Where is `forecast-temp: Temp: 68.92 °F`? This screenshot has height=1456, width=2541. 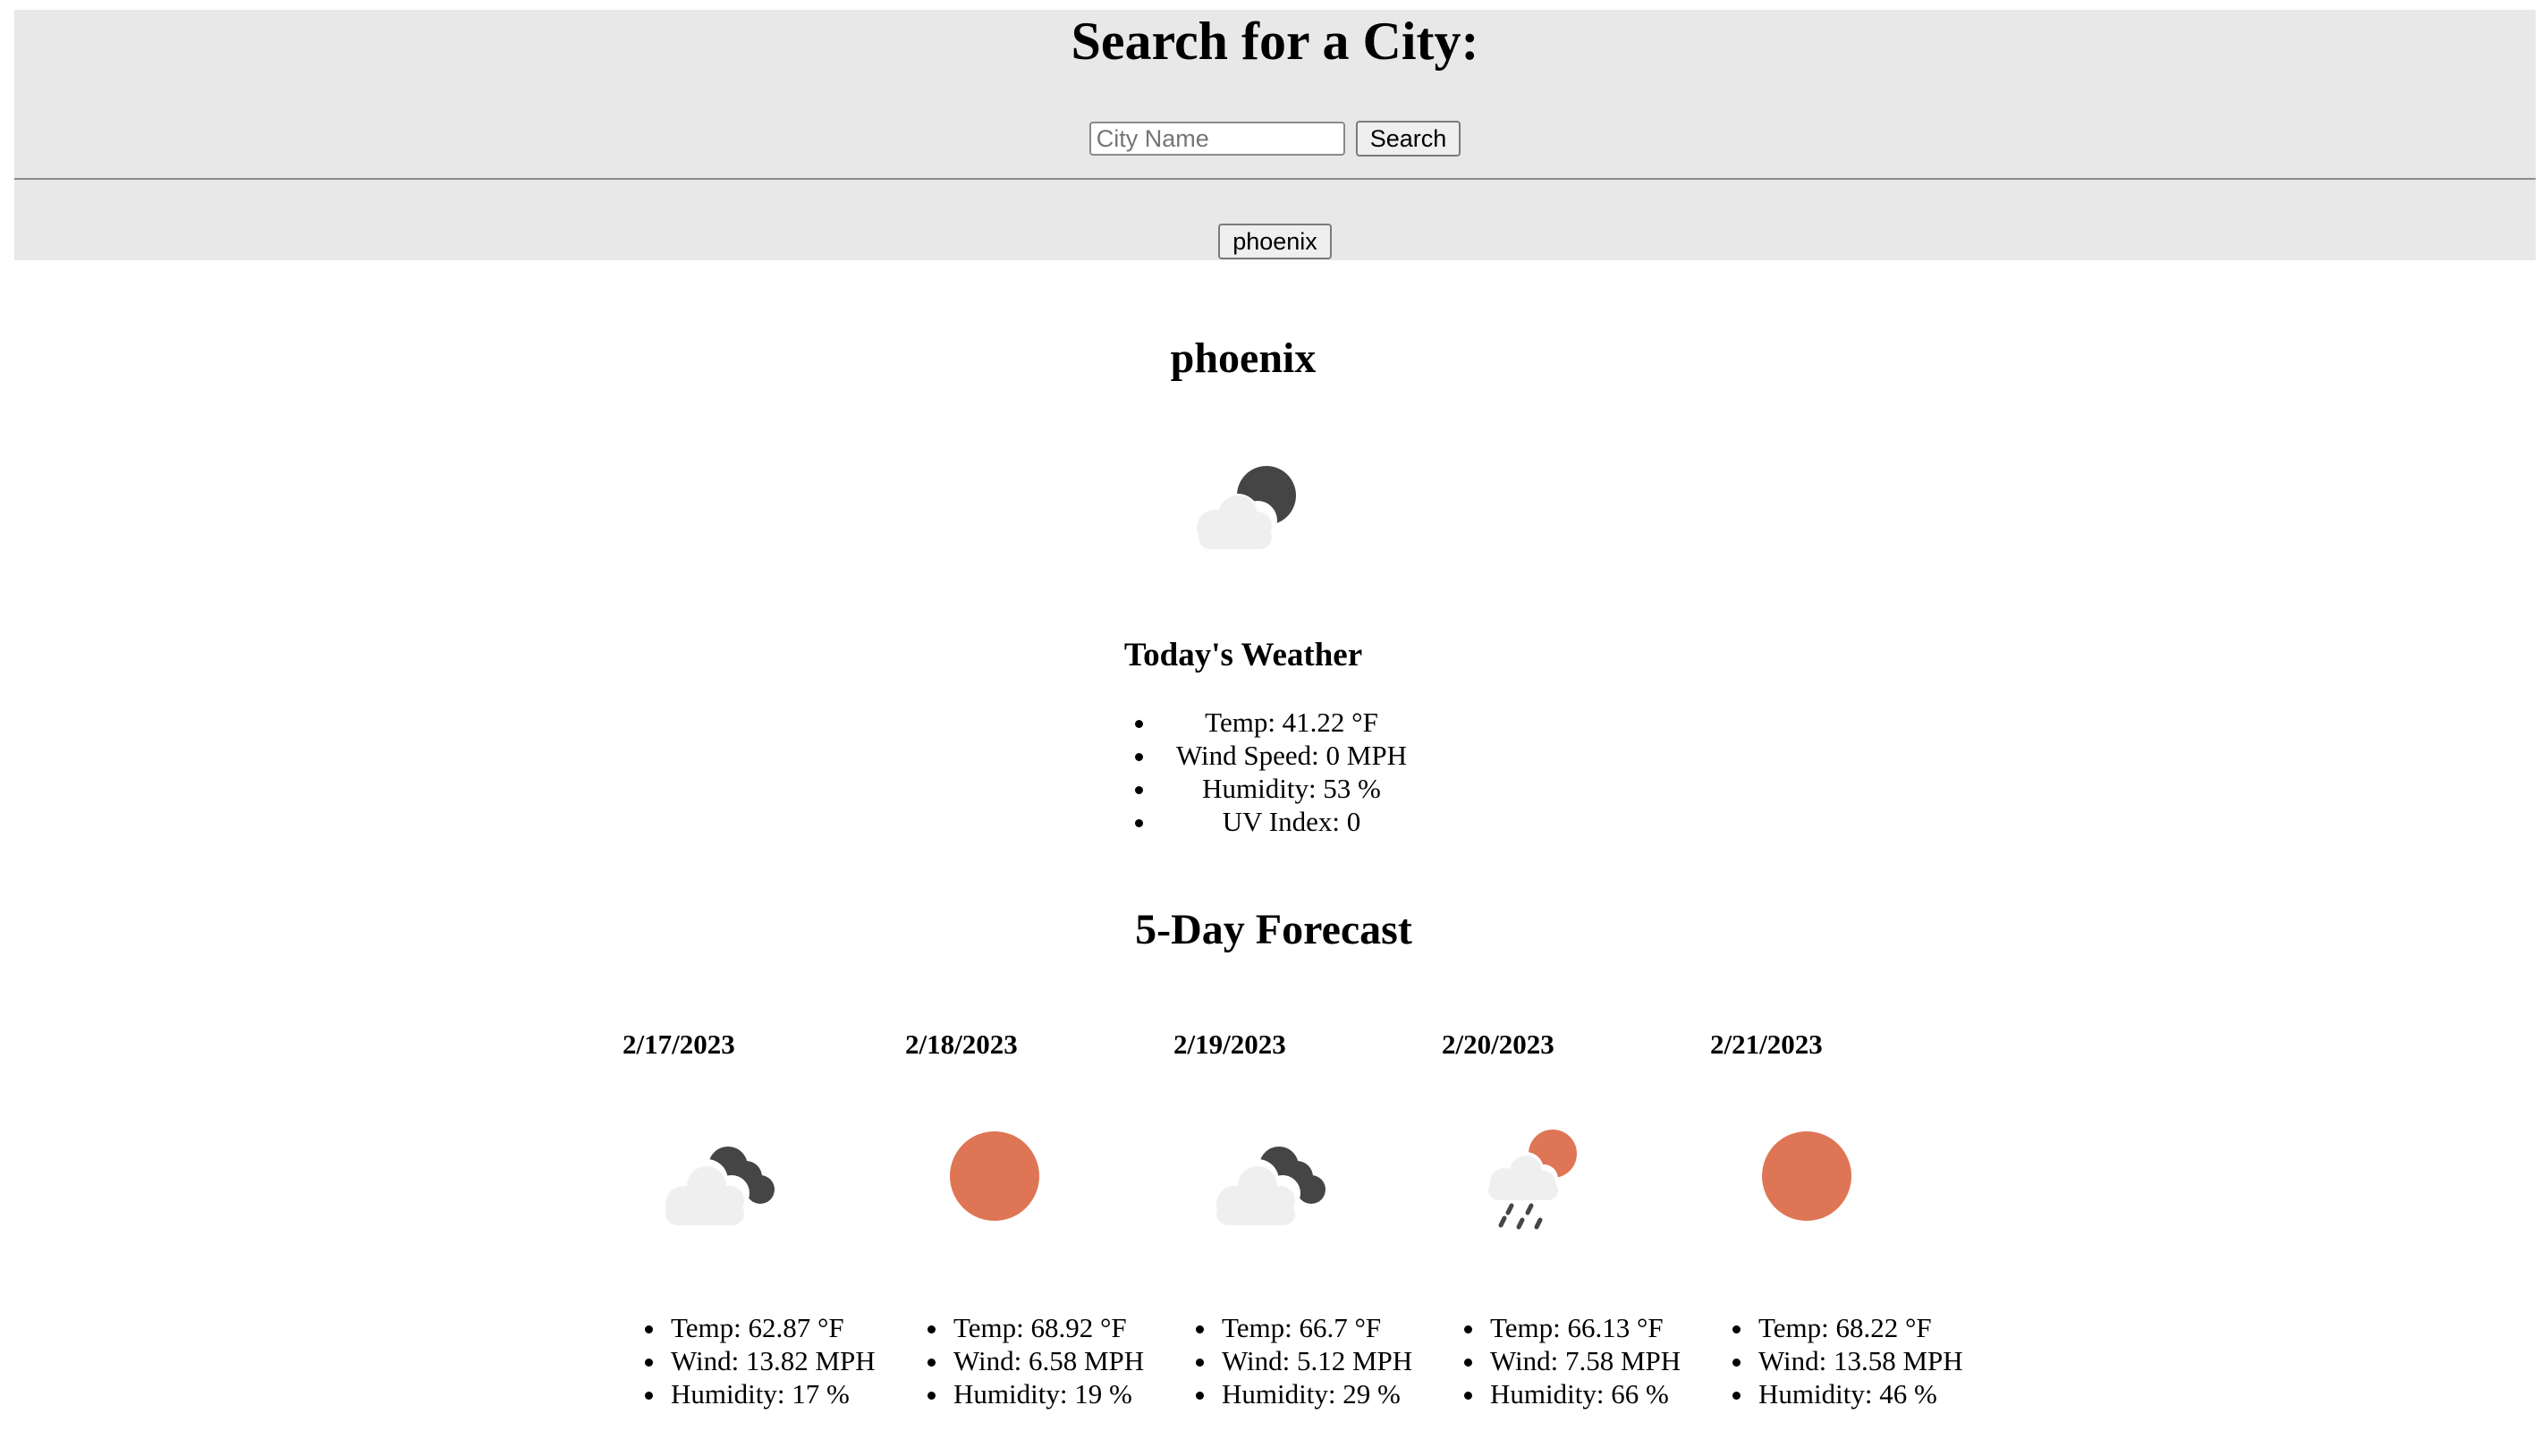
forecast-temp: Temp: 68.92 °F is located at coordinates (1075, 1327).